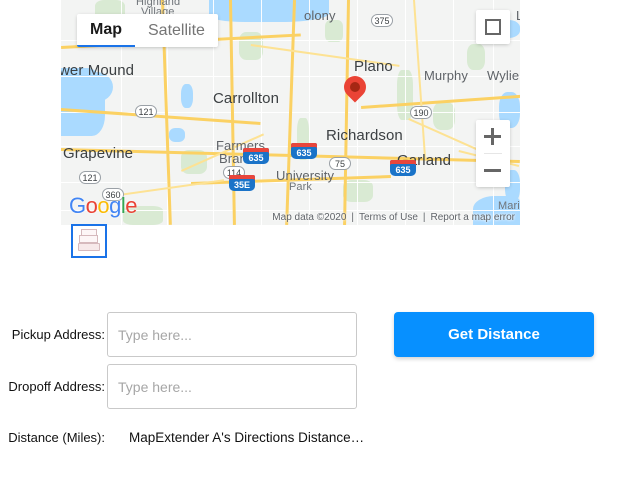 Image resolution: width=620 pixels, height=500 pixels. Describe the element at coordinates (309, 217) in the screenshot. I see `attribution-map-data: Map data ©2020` at that location.